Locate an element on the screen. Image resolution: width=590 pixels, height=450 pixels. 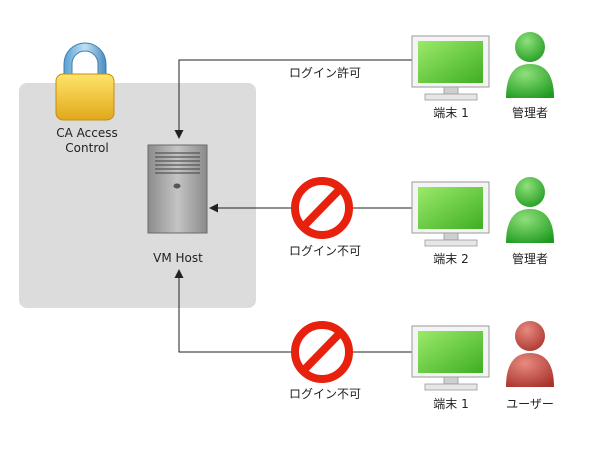
connection-3-status: ログイン不可 is located at coordinates (325, 394).